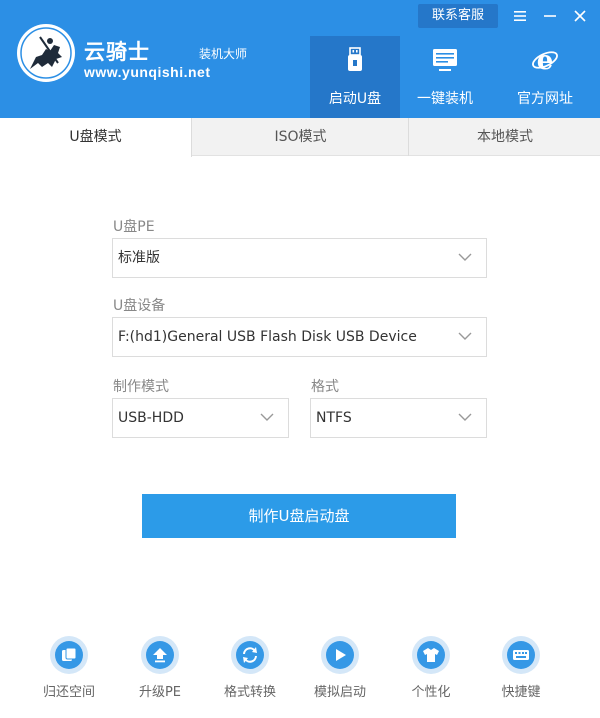  I want to click on tab-local-mode: 本地模式, so click(505, 137).